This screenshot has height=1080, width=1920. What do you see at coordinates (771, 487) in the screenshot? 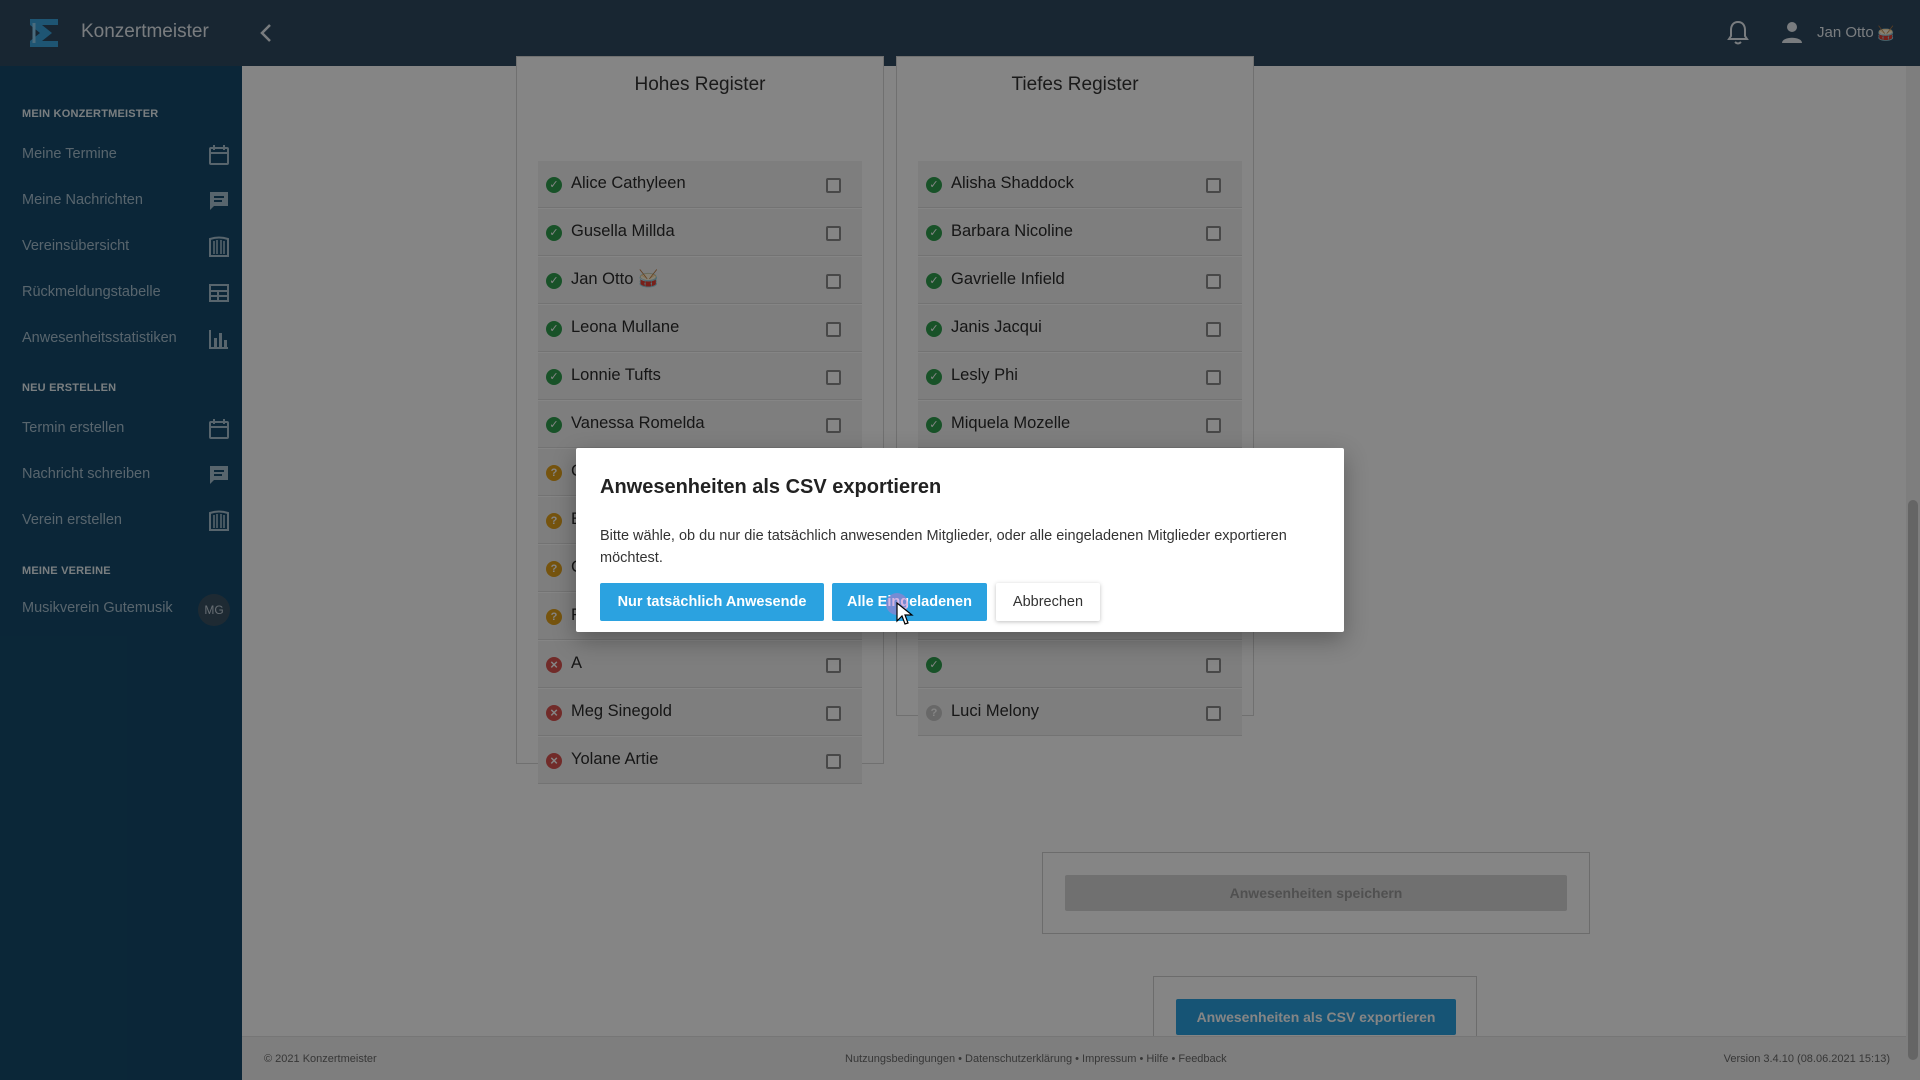
I see `dialog-title: Anwesenheiten als CSV exportieren` at bounding box center [771, 487].